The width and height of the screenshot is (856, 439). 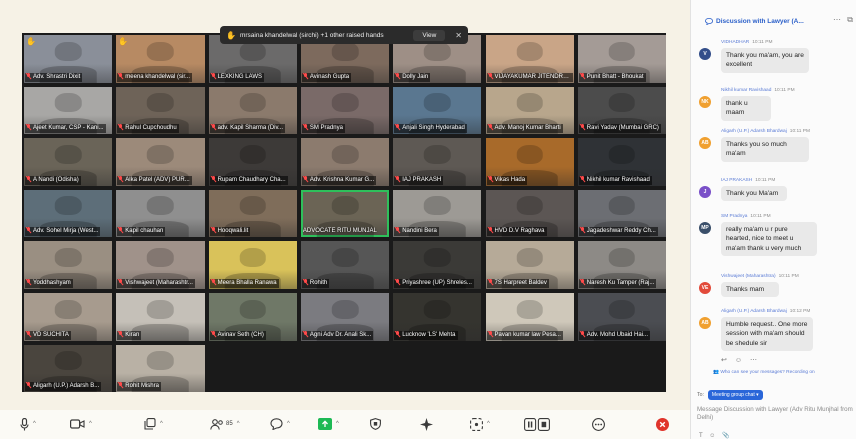 I want to click on chat-header: Discussion with Lawyer (A... ⋯ ⧉, so click(x=773, y=21).